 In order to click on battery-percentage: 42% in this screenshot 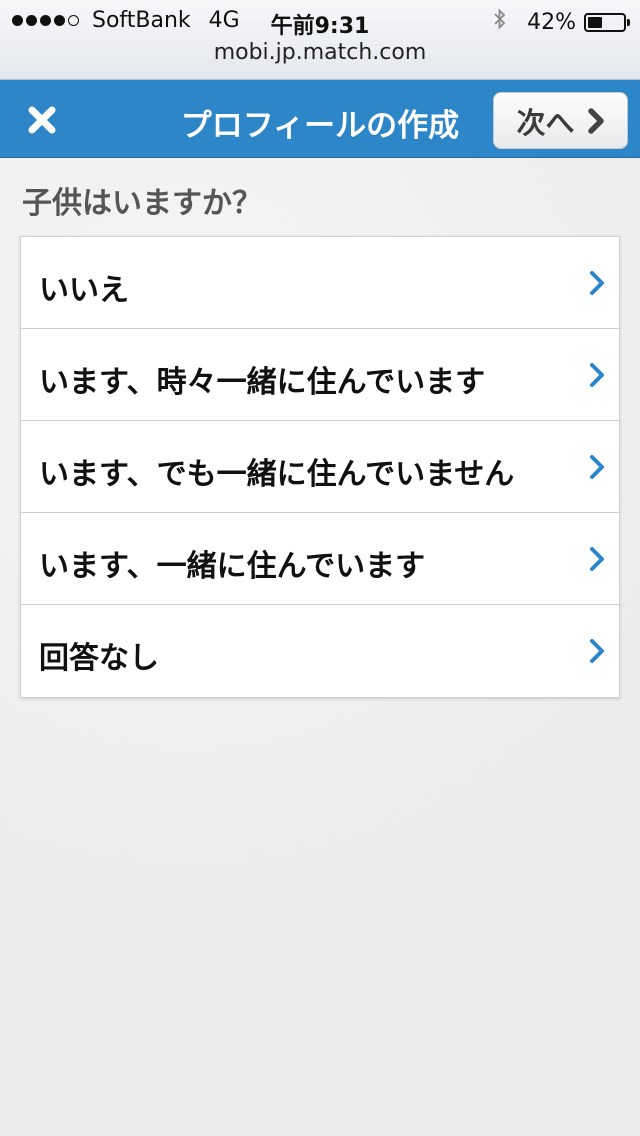, I will do `click(551, 22)`.